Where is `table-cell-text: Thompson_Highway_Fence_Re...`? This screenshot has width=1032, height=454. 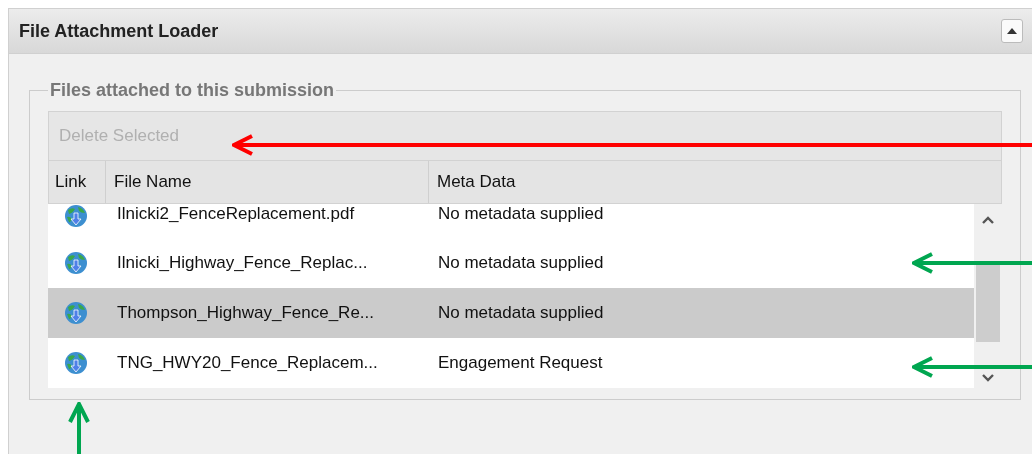
table-cell-text: Thompson_Highway_Fence_Re... is located at coordinates (246, 313).